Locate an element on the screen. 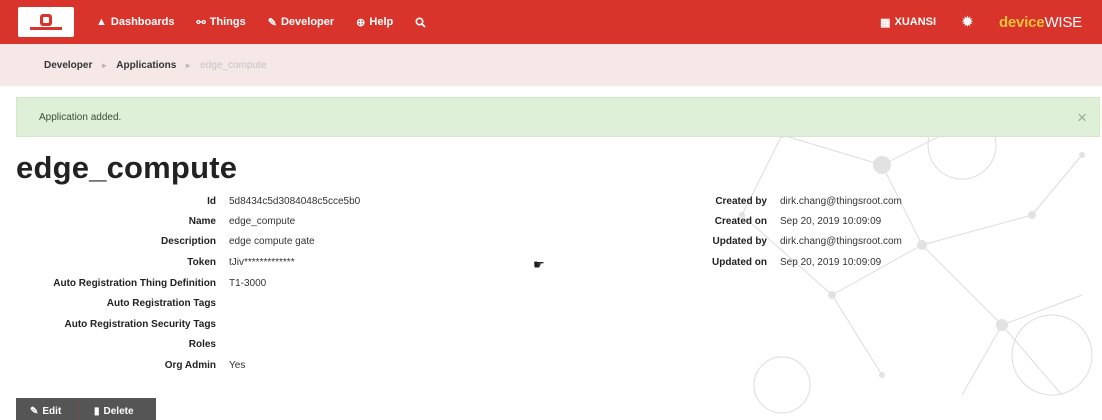 This screenshot has height=420, width=1102. detail-label: Org Admin is located at coordinates (190, 365).